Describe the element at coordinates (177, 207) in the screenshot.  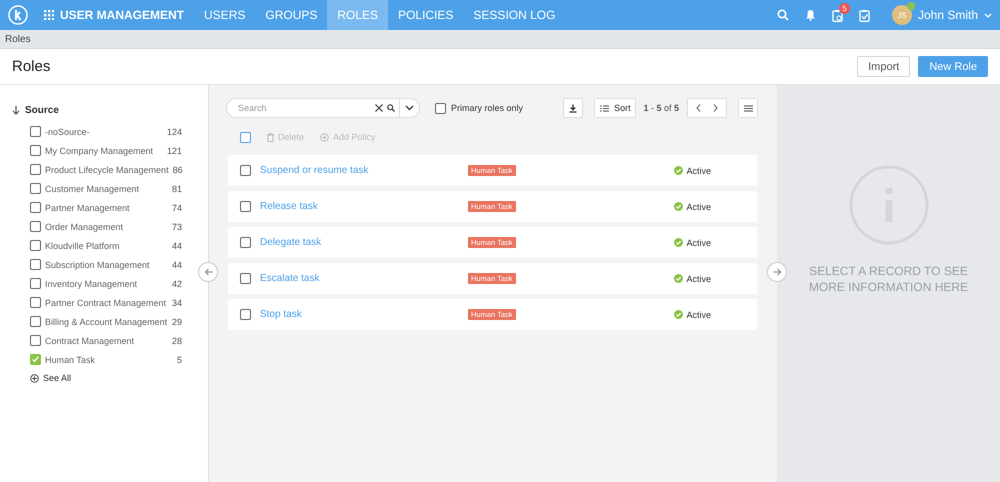
I see `filter-count: 74` at that location.